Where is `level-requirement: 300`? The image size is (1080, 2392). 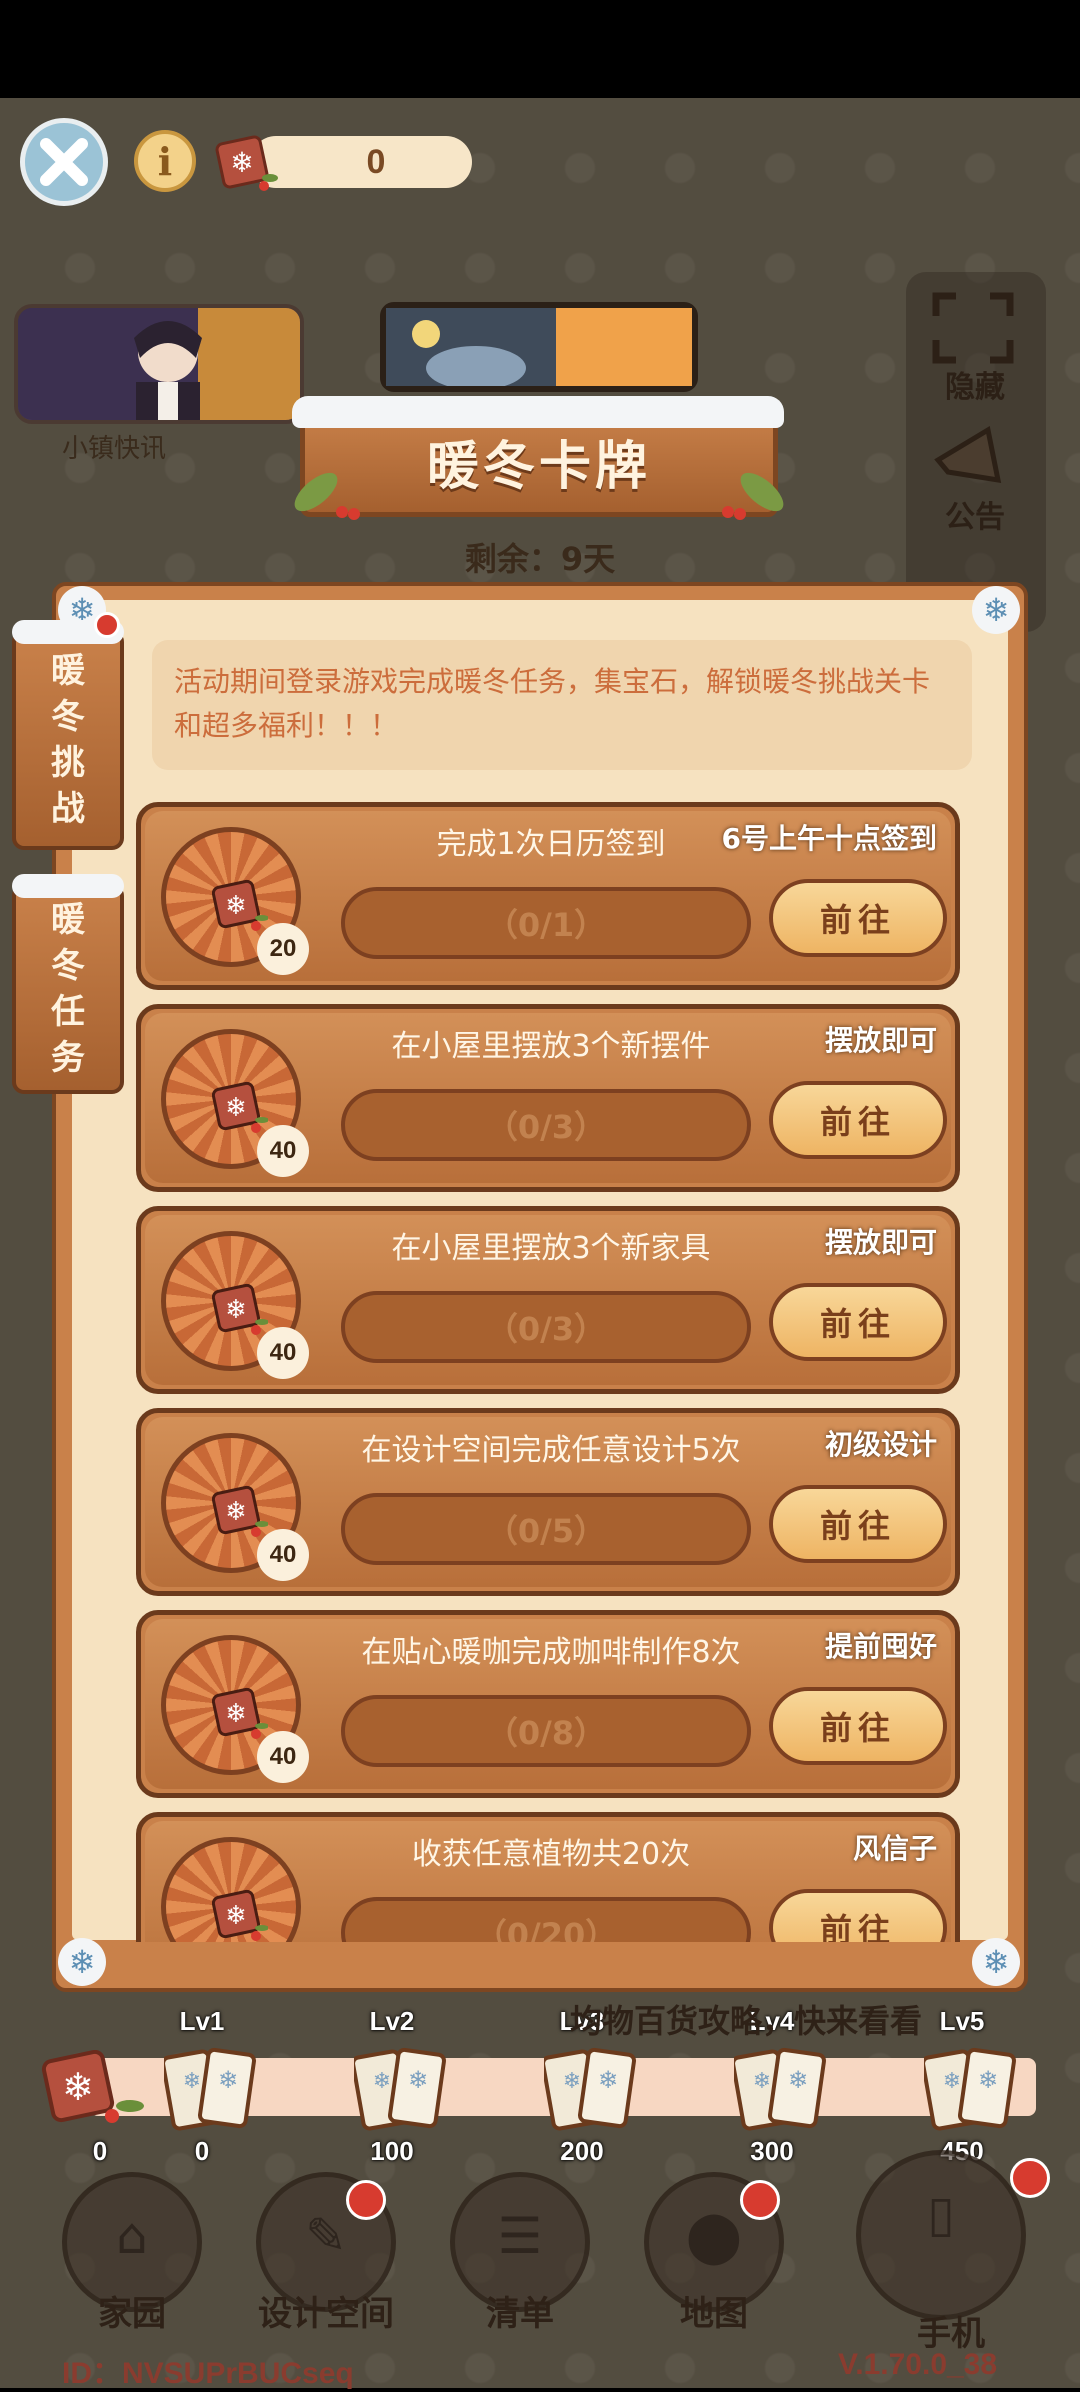
level-requirement: 300 is located at coordinates (772, 2151).